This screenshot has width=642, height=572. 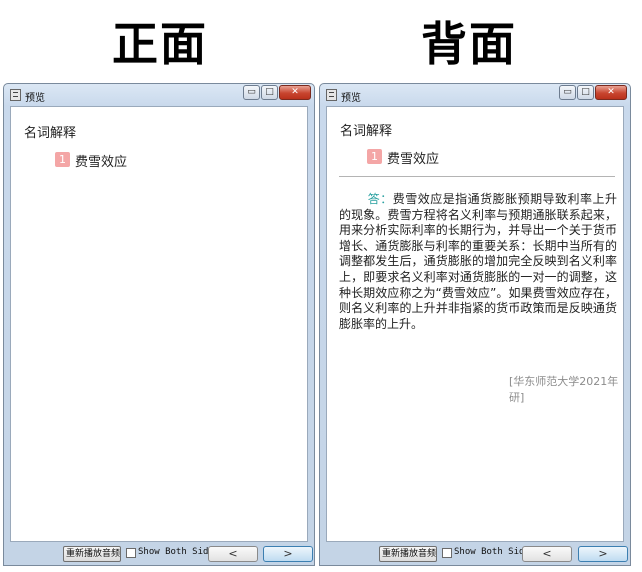 What do you see at coordinates (469, 44) in the screenshot?
I see `back-heading: 背面` at bounding box center [469, 44].